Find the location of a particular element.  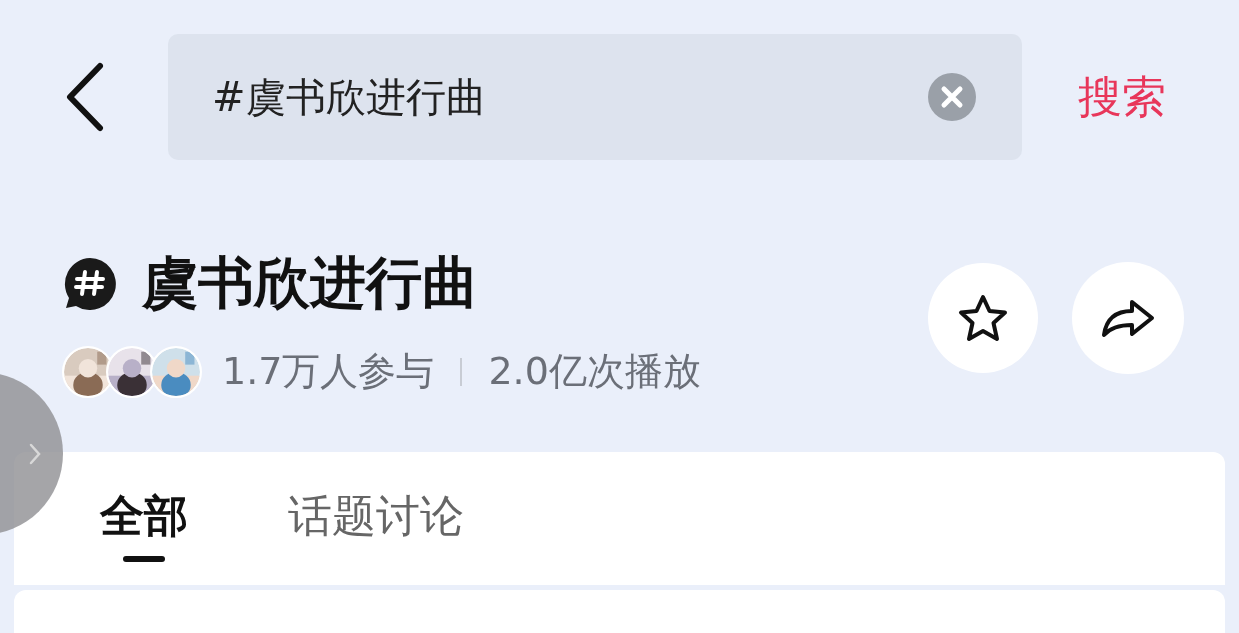

star-icon is located at coordinates (983, 317).